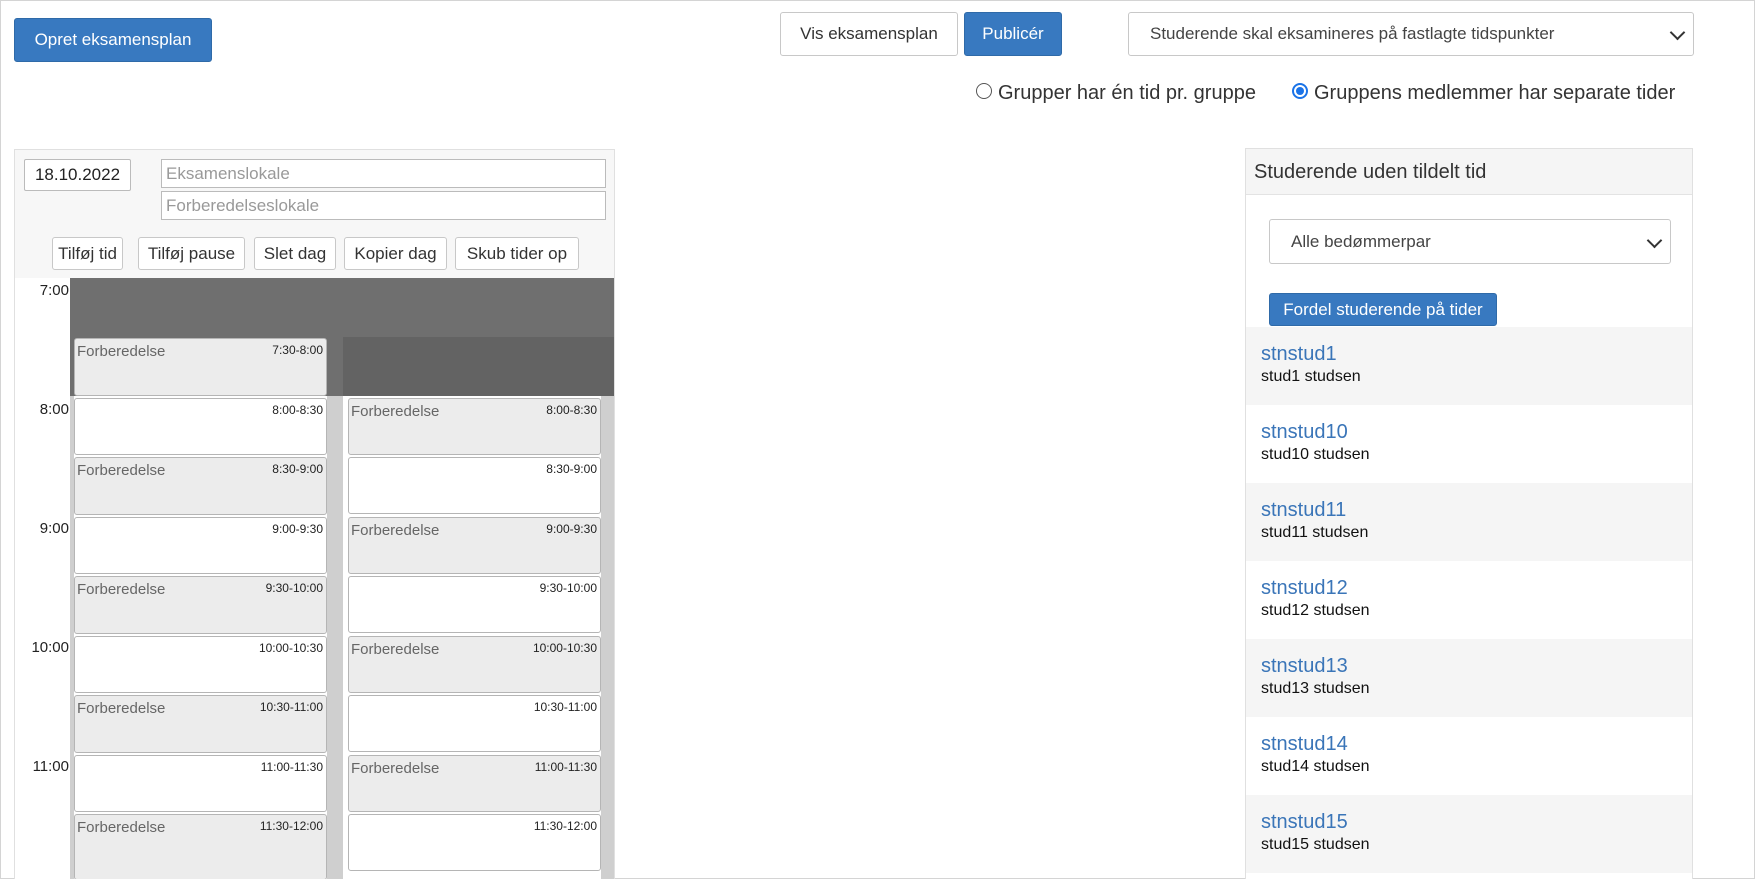 The width and height of the screenshot is (1755, 879). I want to click on student-item: stnstud10 stud10 studsen, so click(1469, 444).